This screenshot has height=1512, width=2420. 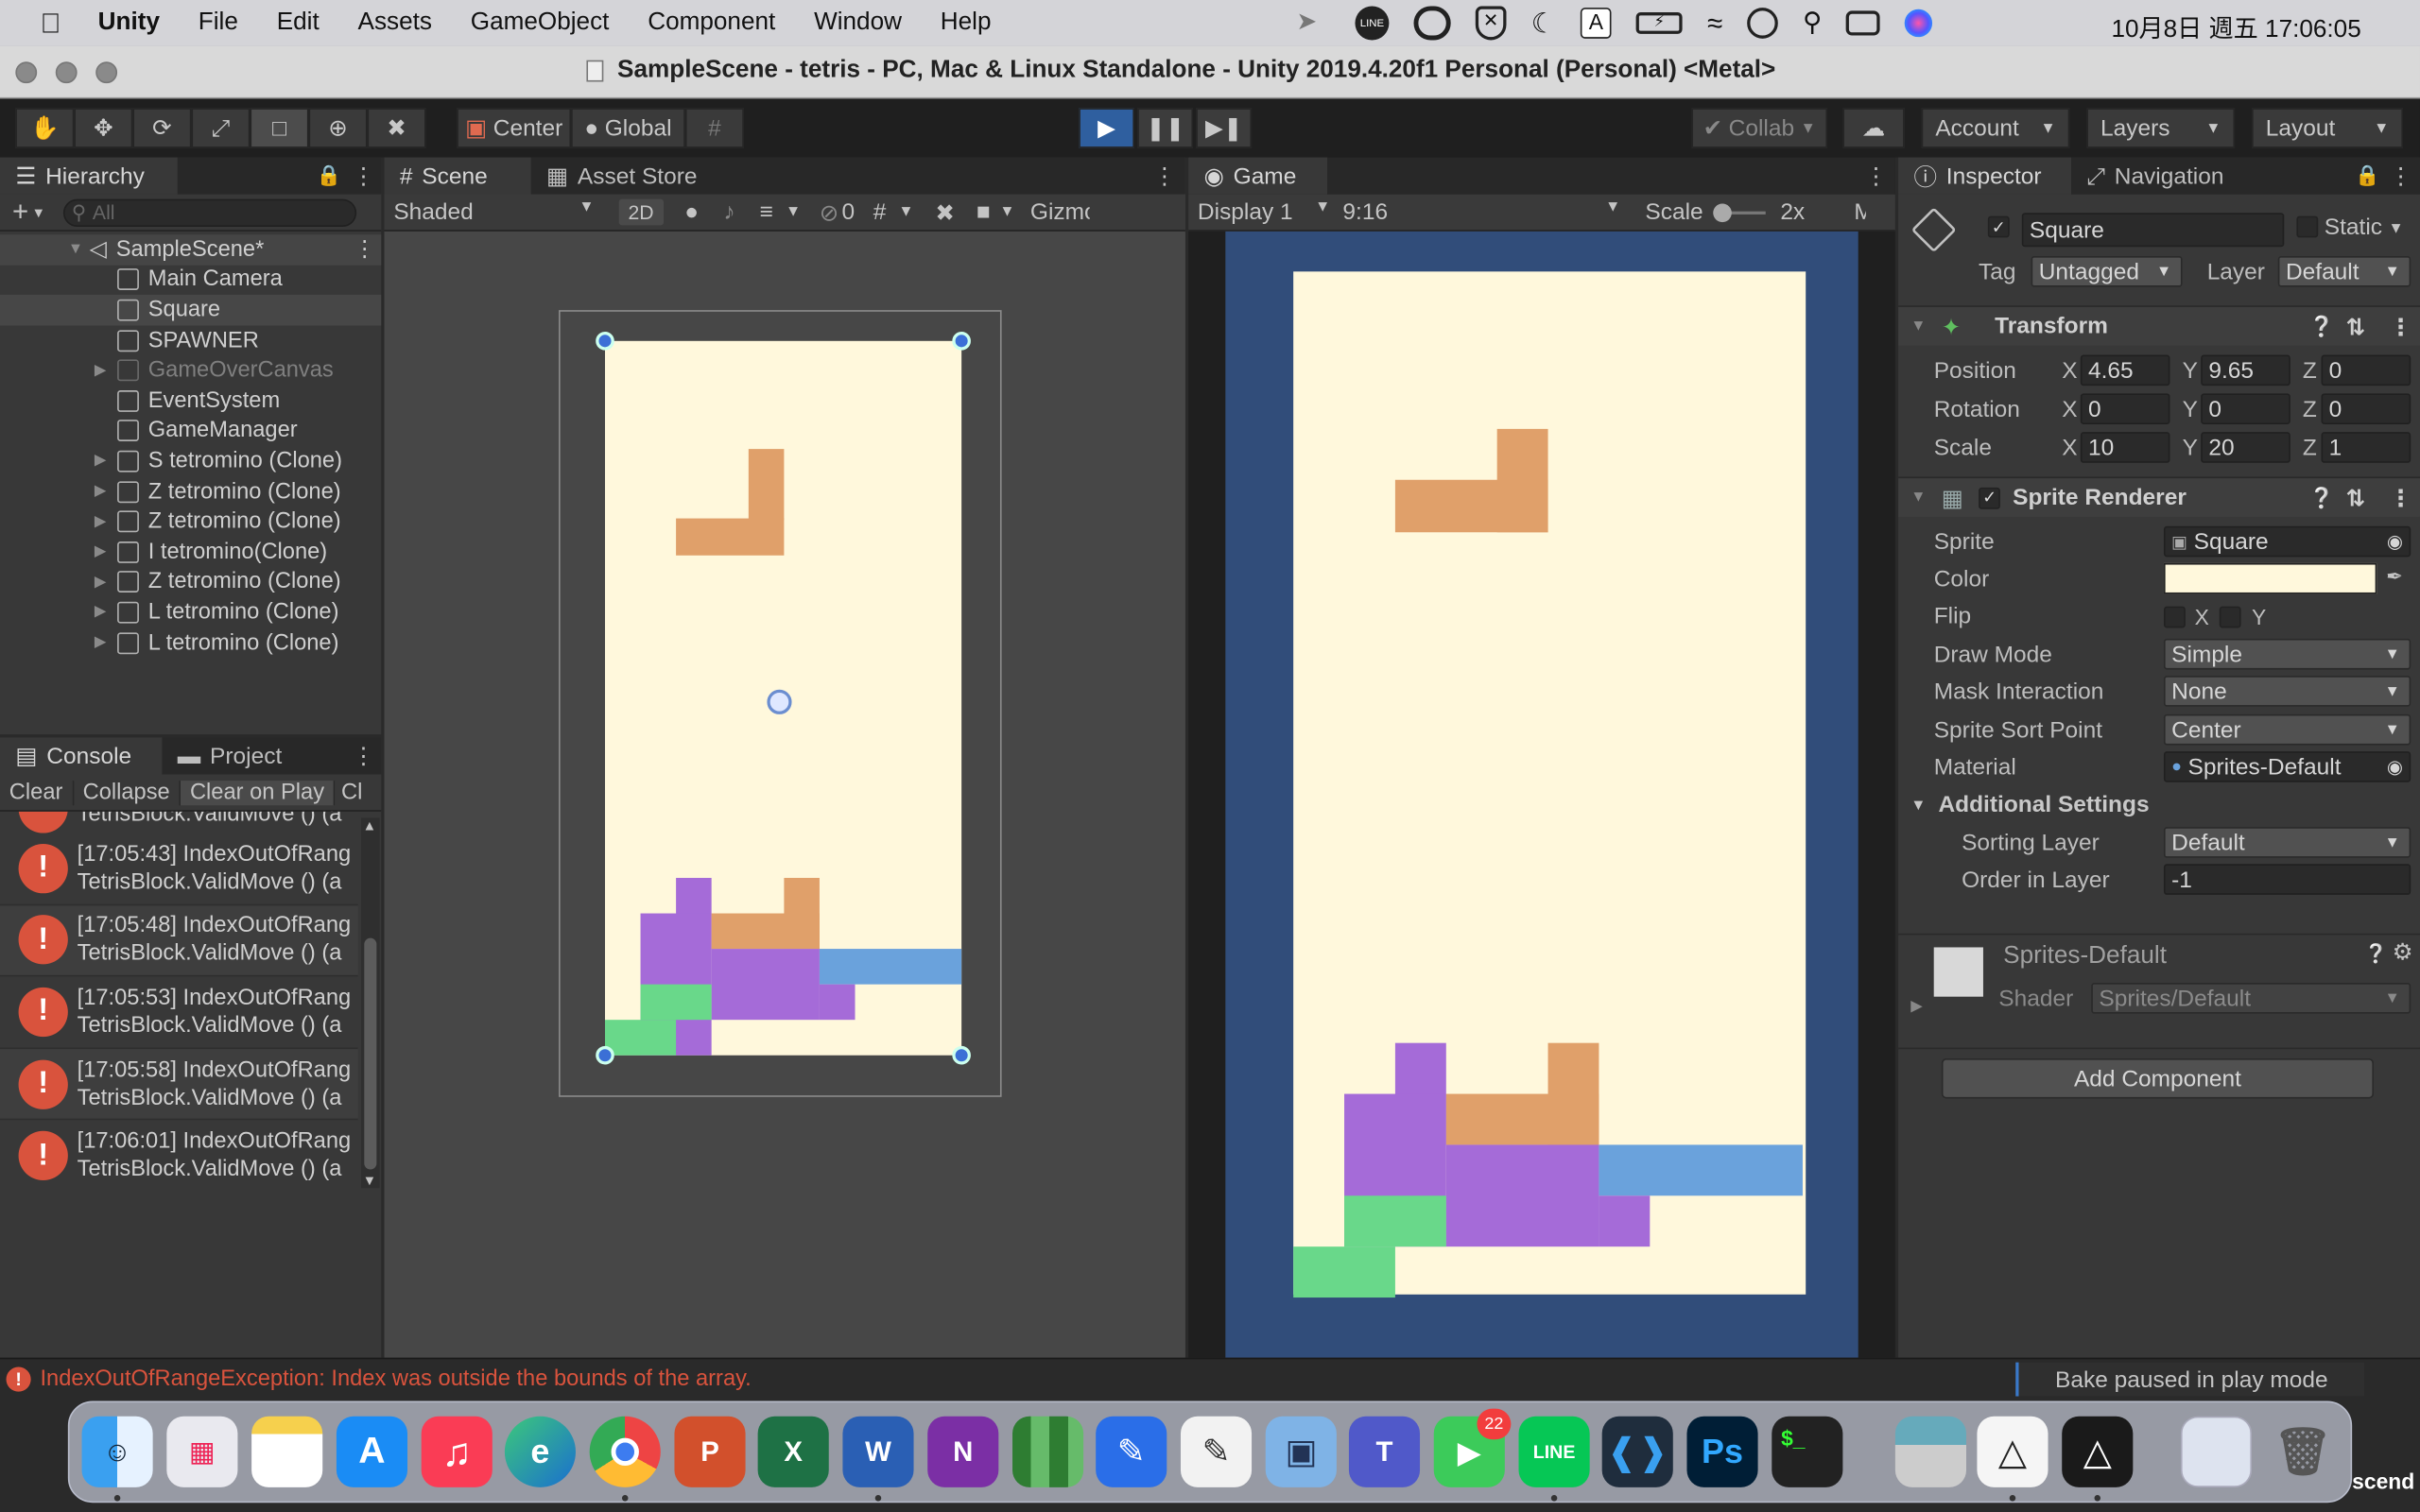 What do you see at coordinates (1759, 128) in the screenshot?
I see `collab-dropdown: ✔ Collab ▼` at bounding box center [1759, 128].